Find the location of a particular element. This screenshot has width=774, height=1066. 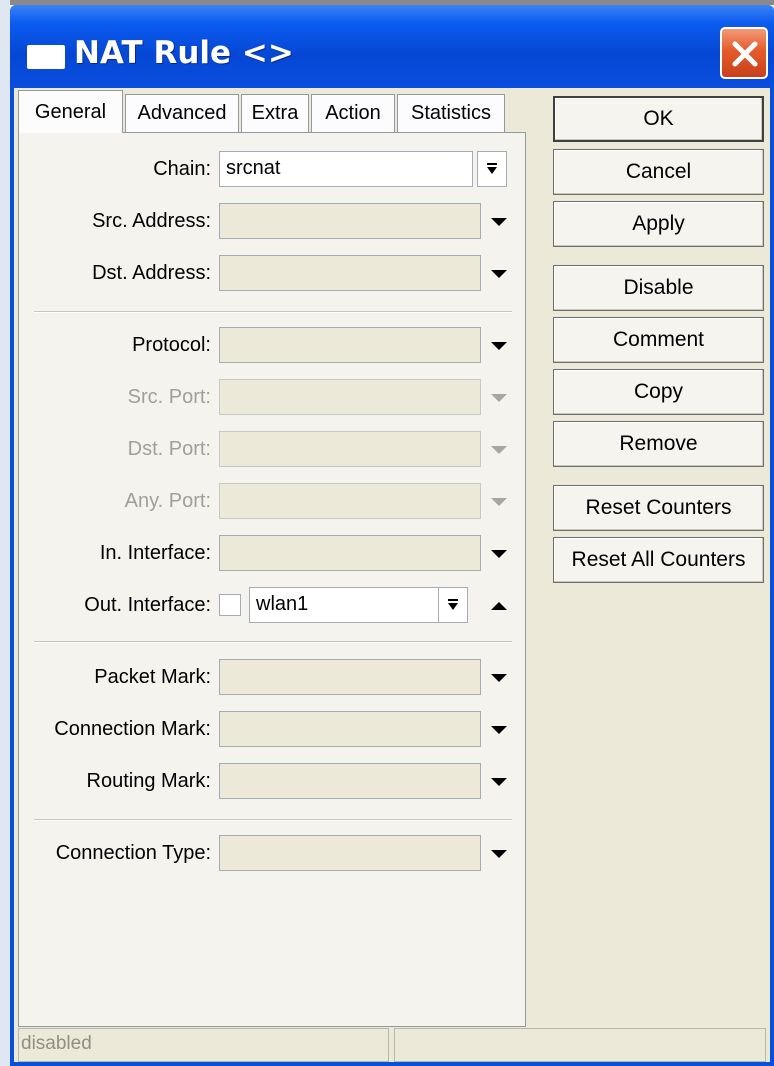

collapse-up-icon is located at coordinates (499, 606).